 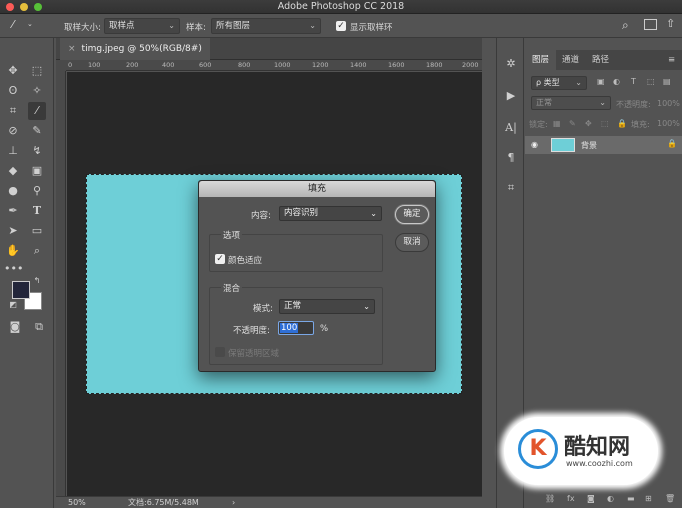 I want to click on plugins-icon: ✲, so click(x=511, y=64).